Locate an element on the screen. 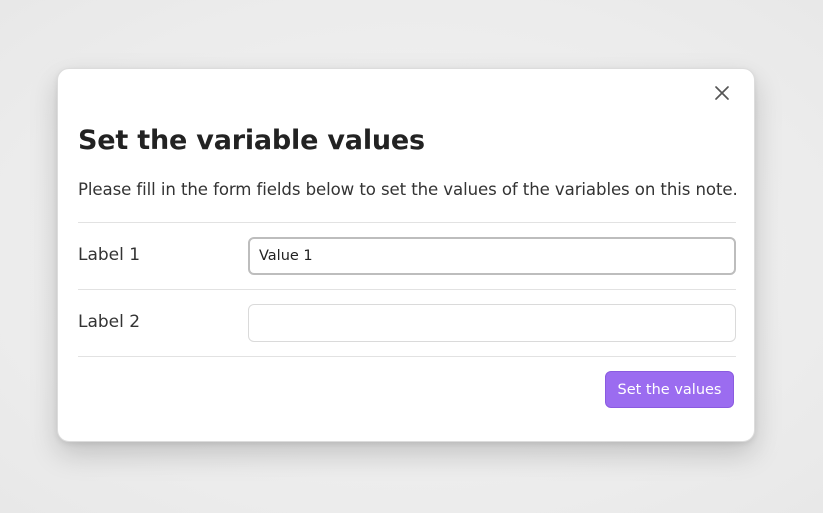 This screenshot has width=823, height=513. close-icon is located at coordinates (722, 93).